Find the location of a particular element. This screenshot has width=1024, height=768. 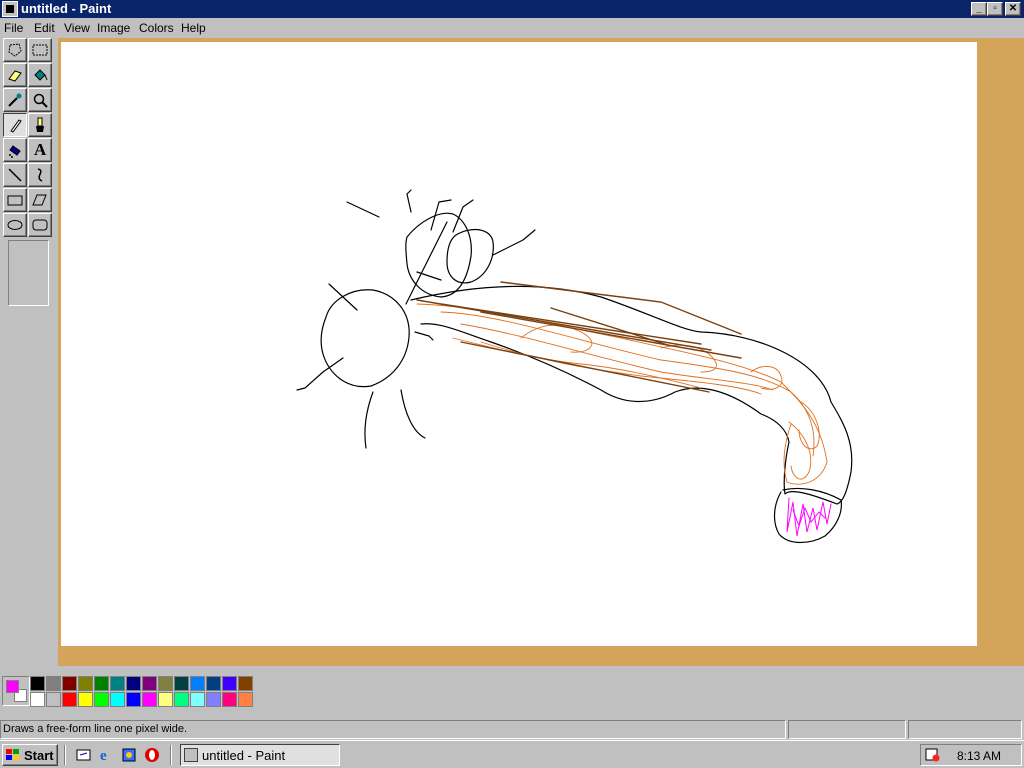

airbrush-tool is located at coordinates (15, 150).